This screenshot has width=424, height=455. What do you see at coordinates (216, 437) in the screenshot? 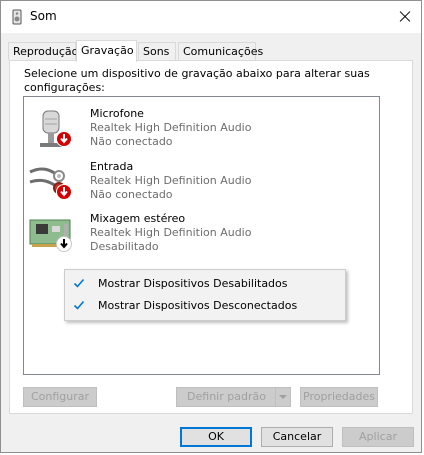
I see `ok-button: OK` at bounding box center [216, 437].